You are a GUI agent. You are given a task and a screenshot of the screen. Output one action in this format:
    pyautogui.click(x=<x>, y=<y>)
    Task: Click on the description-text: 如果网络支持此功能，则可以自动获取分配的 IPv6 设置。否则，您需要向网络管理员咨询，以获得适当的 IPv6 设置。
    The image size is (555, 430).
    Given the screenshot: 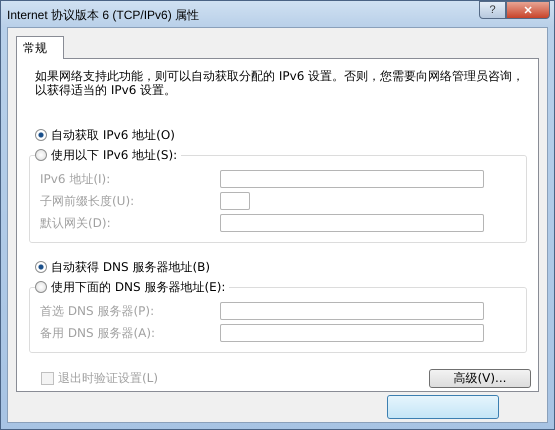 What is the action you would take?
    pyautogui.click(x=280, y=83)
    